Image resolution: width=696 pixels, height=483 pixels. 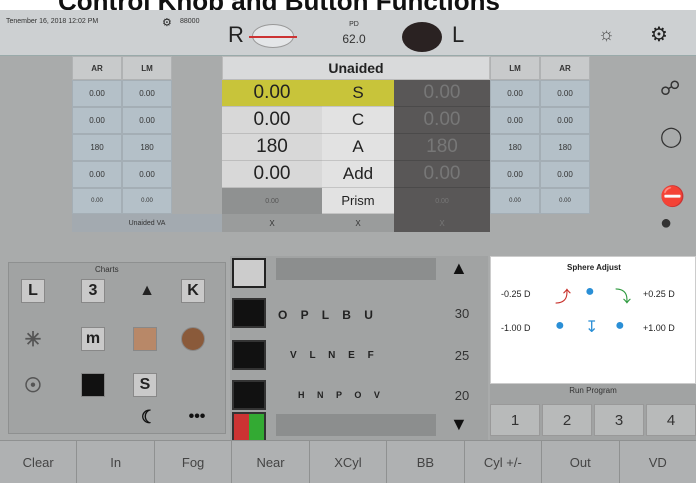 I want to click on settings-gear-icon: ⚙, so click(x=659, y=34).